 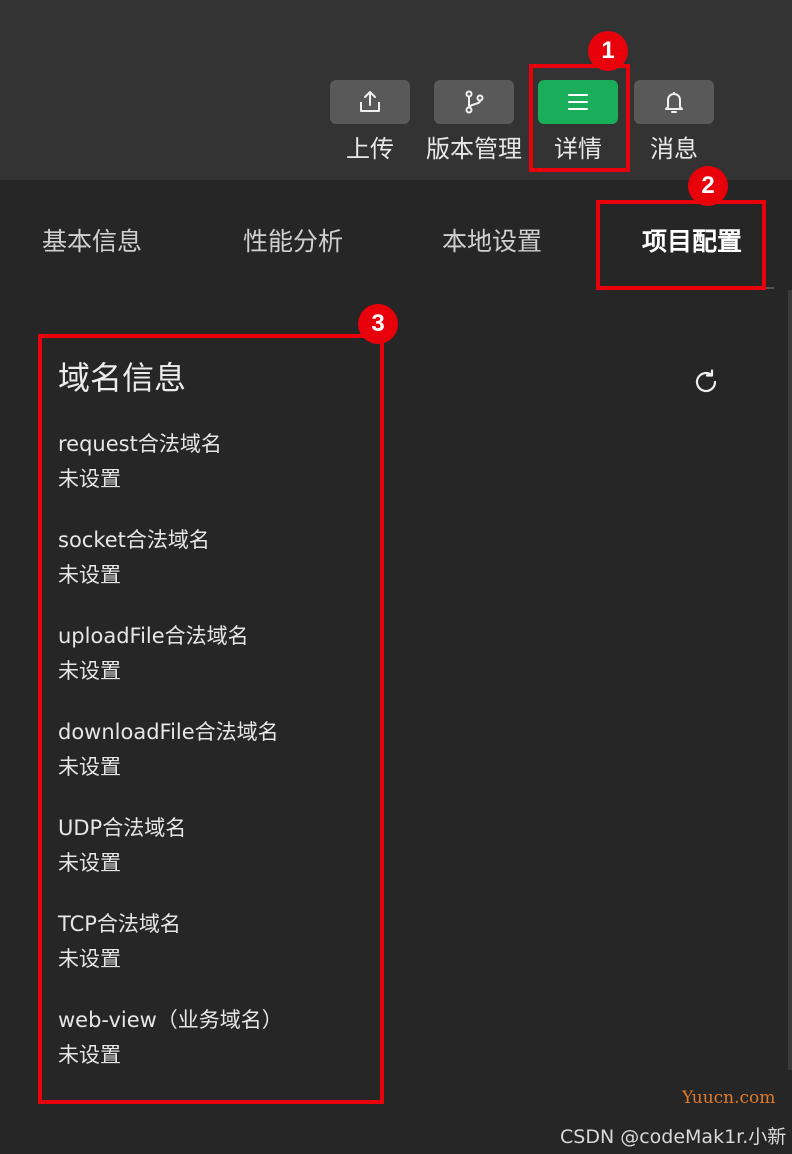 I want to click on tab-performance: 性能分析, so click(x=293, y=242).